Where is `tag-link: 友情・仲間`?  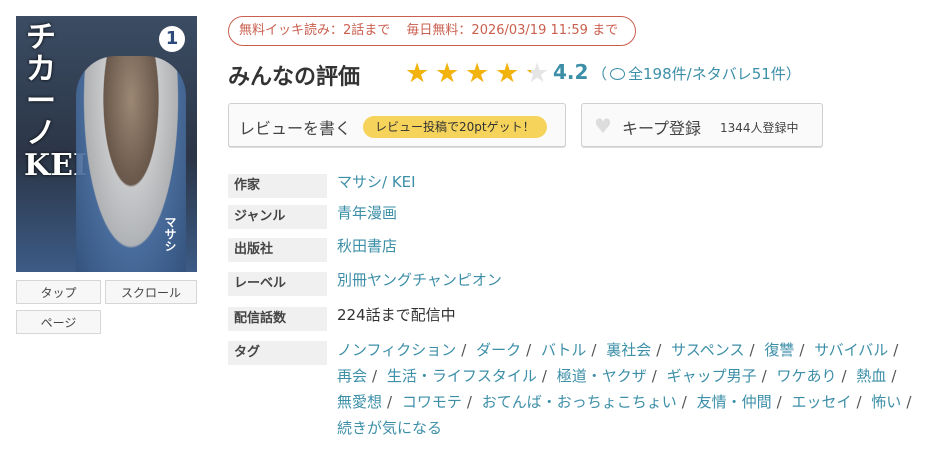
tag-link: 友情・仲間 is located at coordinates (734, 402).